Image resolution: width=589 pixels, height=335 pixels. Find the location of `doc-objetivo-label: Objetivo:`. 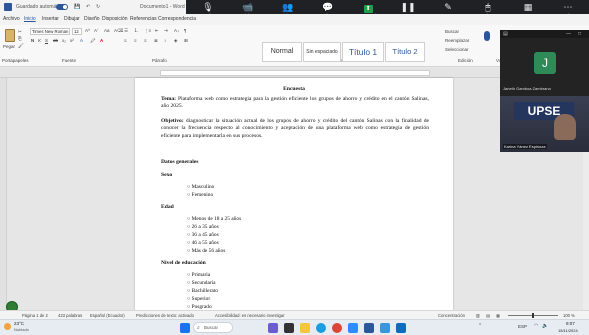

doc-objetivo-label: Objetivo: is located at coordinates (172, 121).